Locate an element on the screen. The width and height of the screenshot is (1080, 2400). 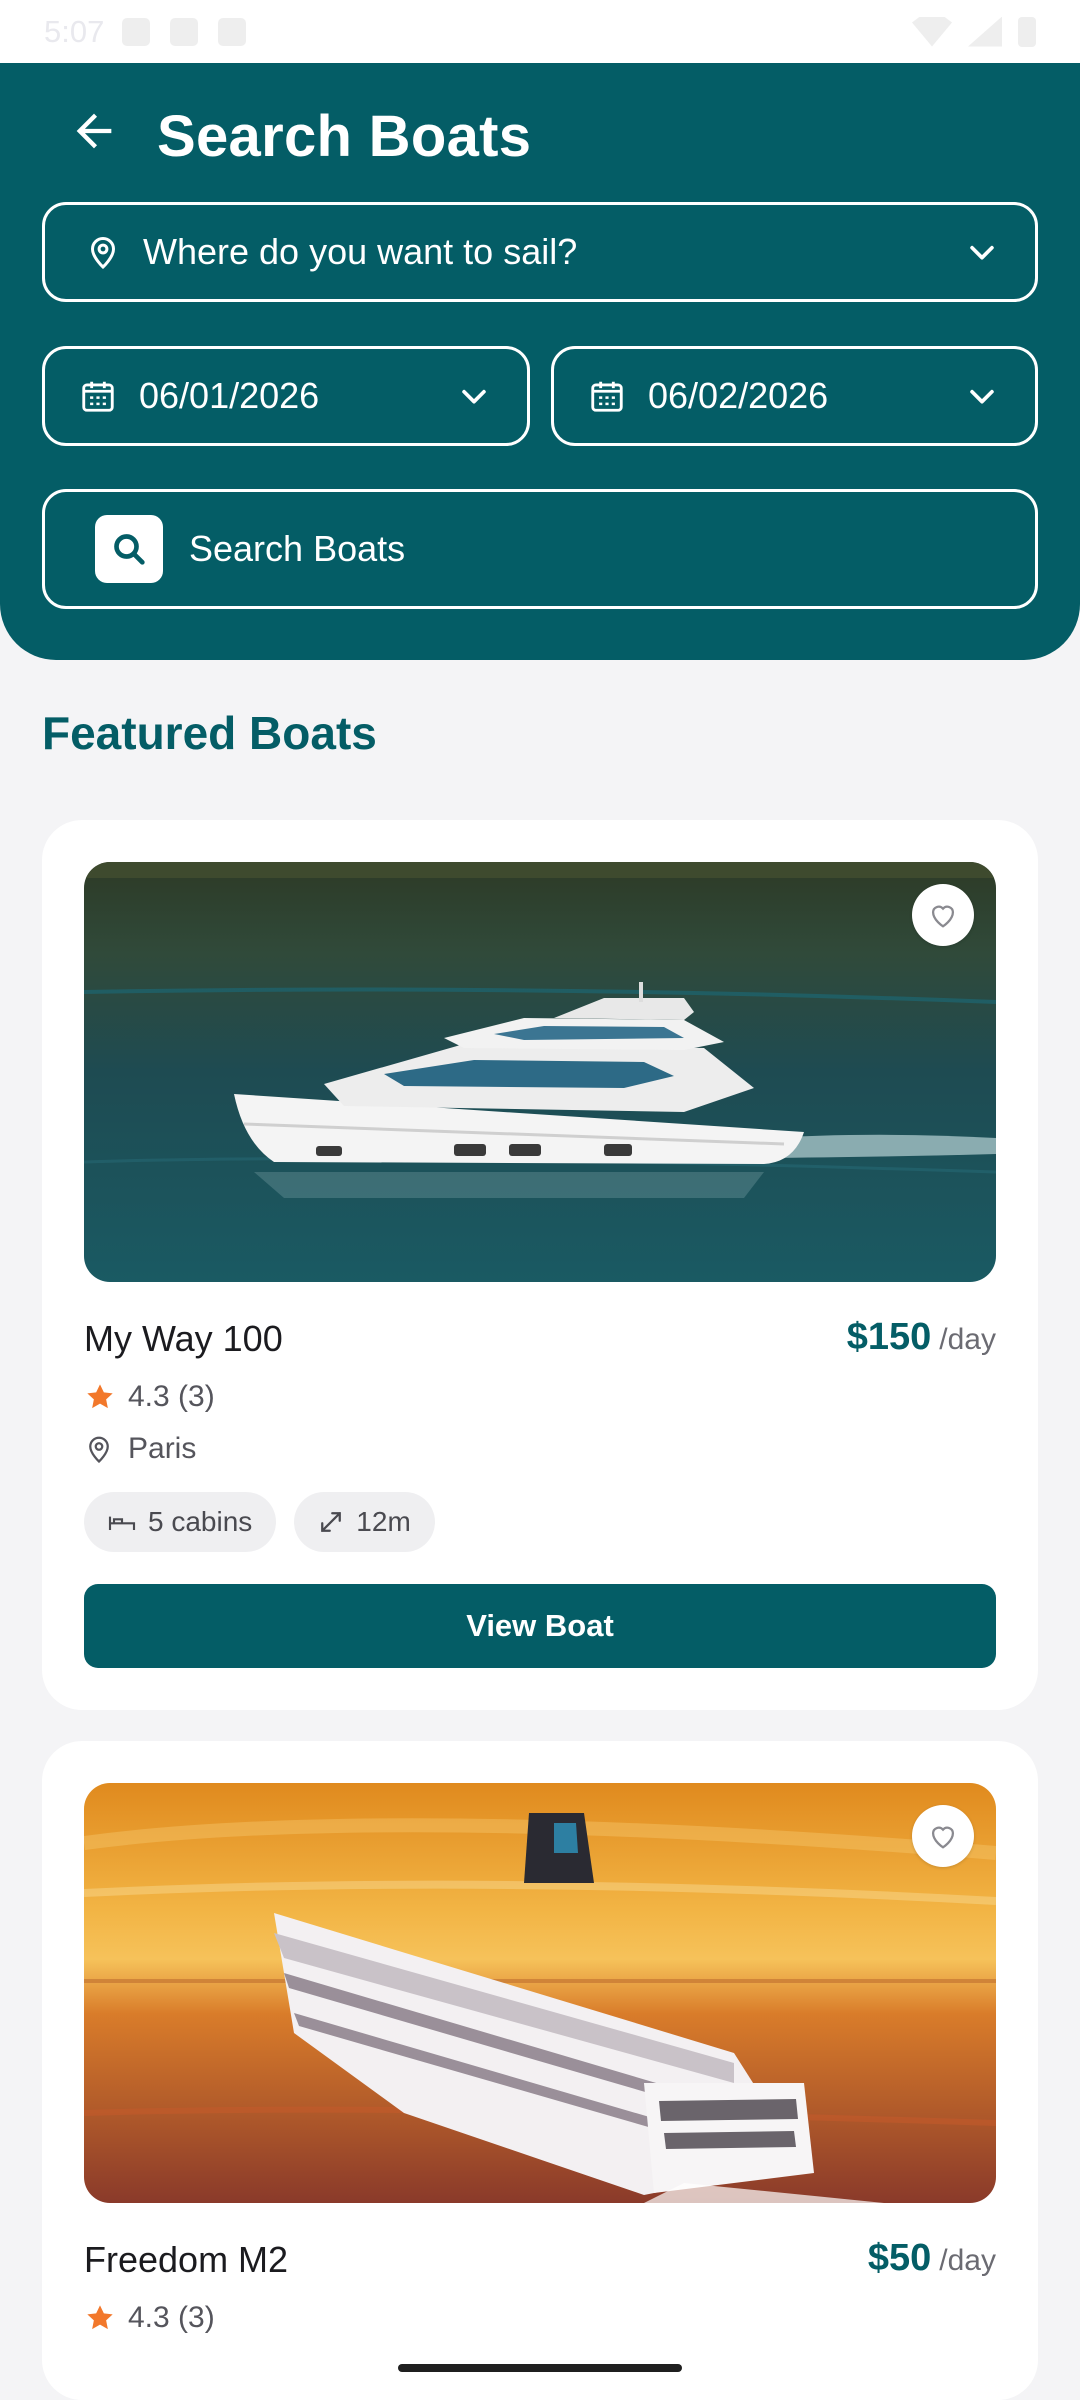
battery-icon is located at coordinates (1027, 31).